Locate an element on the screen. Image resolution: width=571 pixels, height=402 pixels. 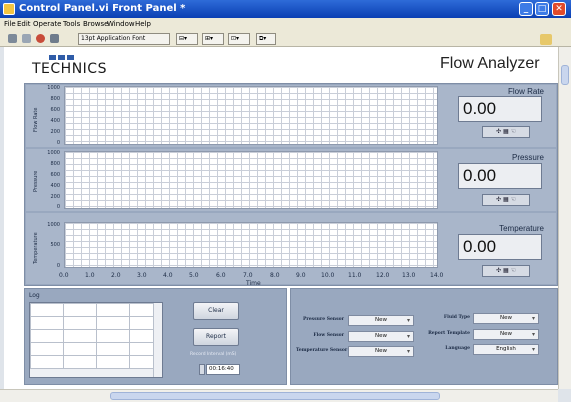
horizontal-scrollbar is located at coordinates (279, 395).